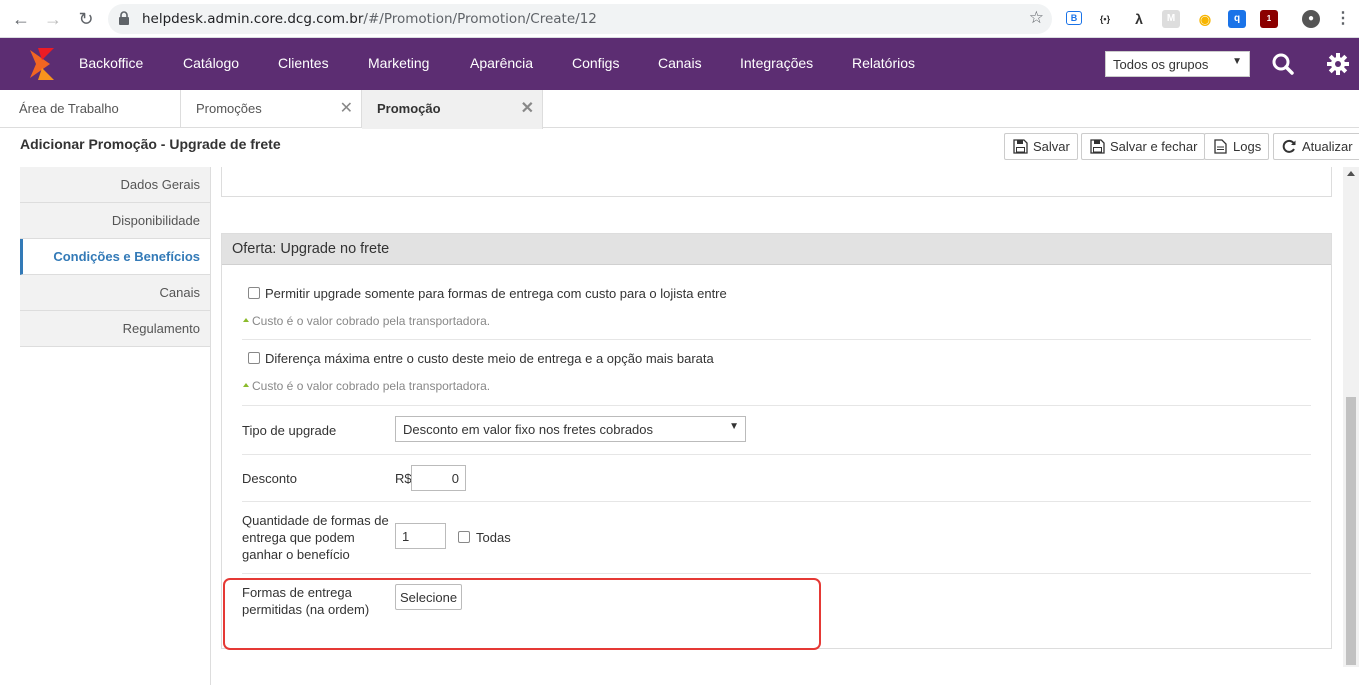 The image size is (1359, 693). Describe the element at coordinates (296, 554) in the screenshot. I see `qty-label-line3: ganhar o benefício` at that location.